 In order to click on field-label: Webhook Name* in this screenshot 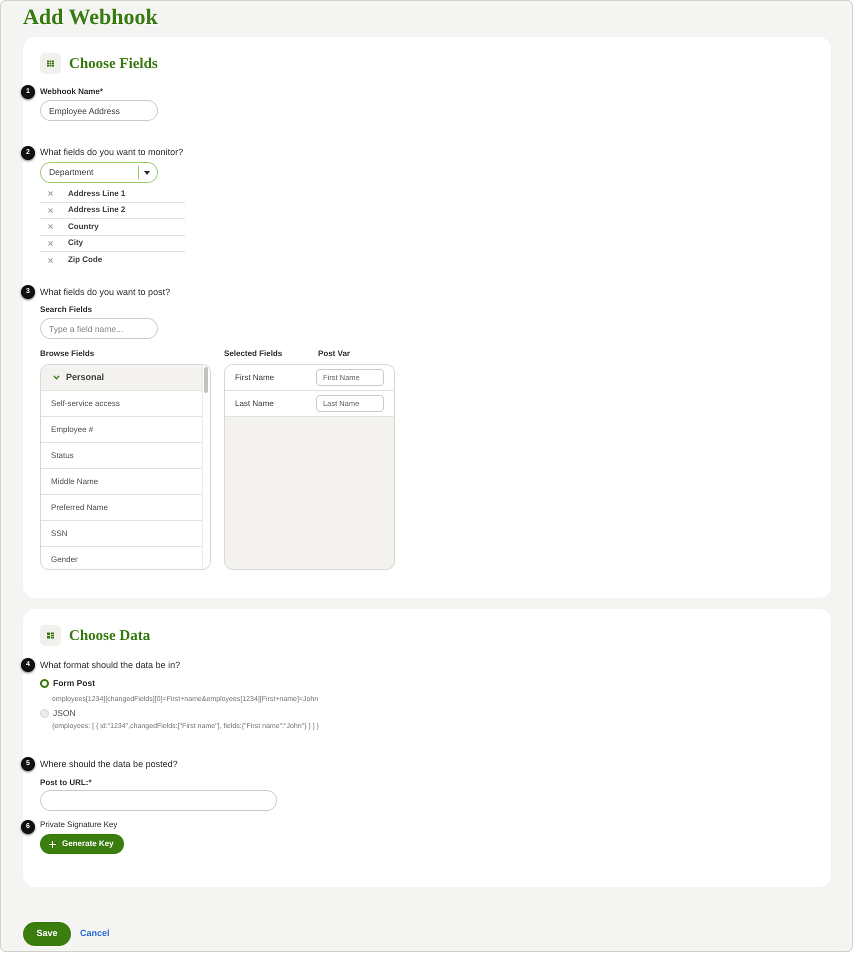, I will do `click(71, 92)`.